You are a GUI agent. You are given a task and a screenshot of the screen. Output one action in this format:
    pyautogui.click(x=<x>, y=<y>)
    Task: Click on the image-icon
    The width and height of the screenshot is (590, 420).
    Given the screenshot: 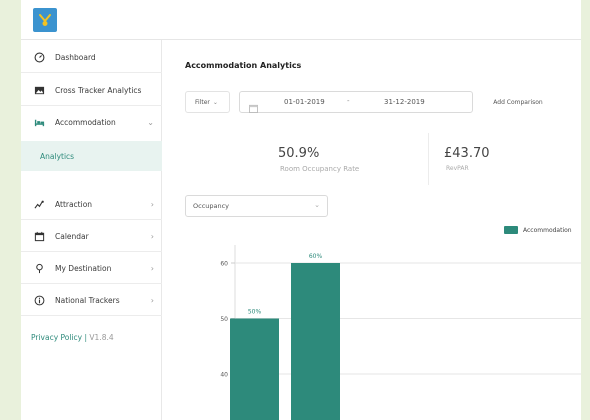 What is the action you would take?
    pyautogui.click(x=39, y=90)
    